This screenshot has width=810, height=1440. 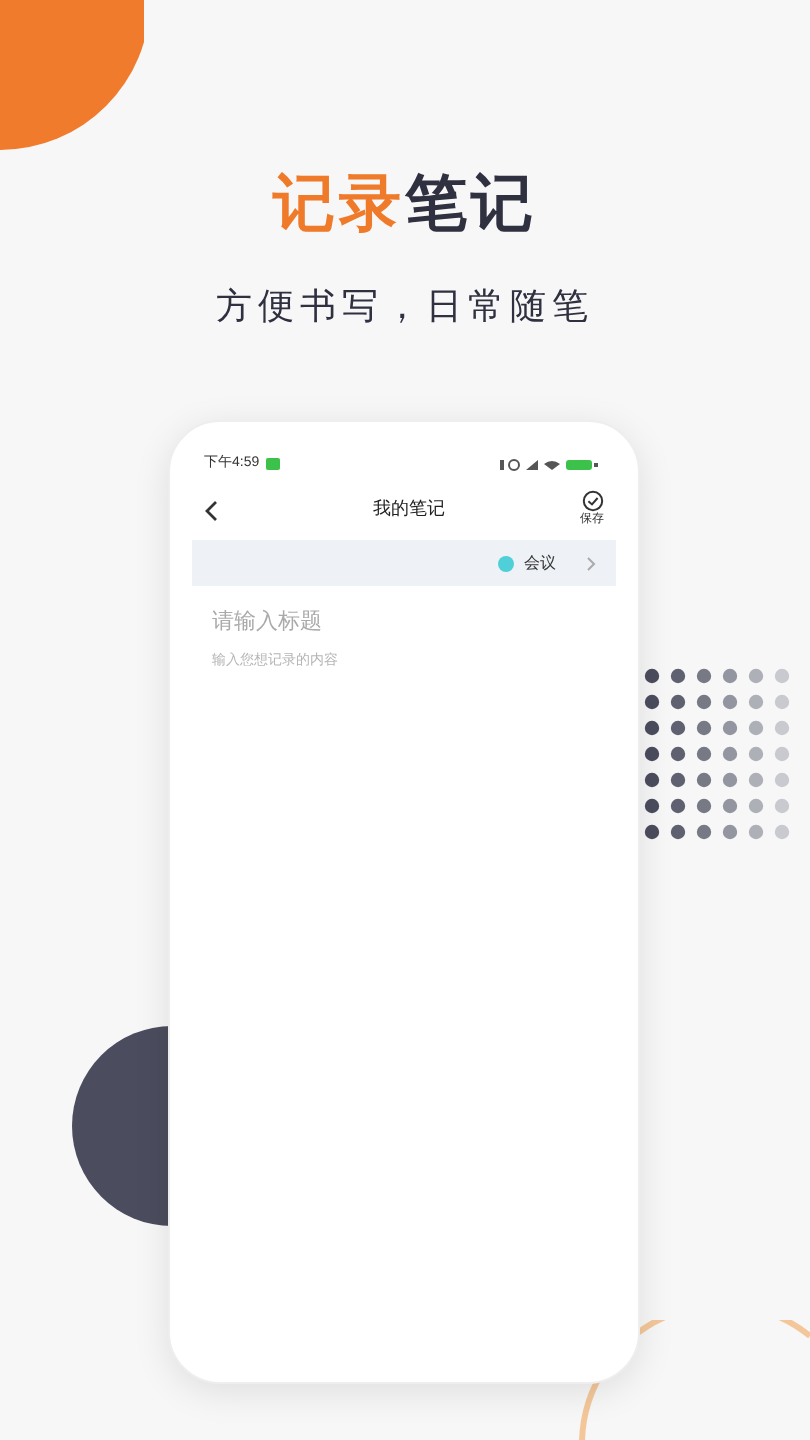 What do you see at coordinates (591, 563) in the screenshot?
I see `chevron-right-icon` at bounding box center [591, 563].